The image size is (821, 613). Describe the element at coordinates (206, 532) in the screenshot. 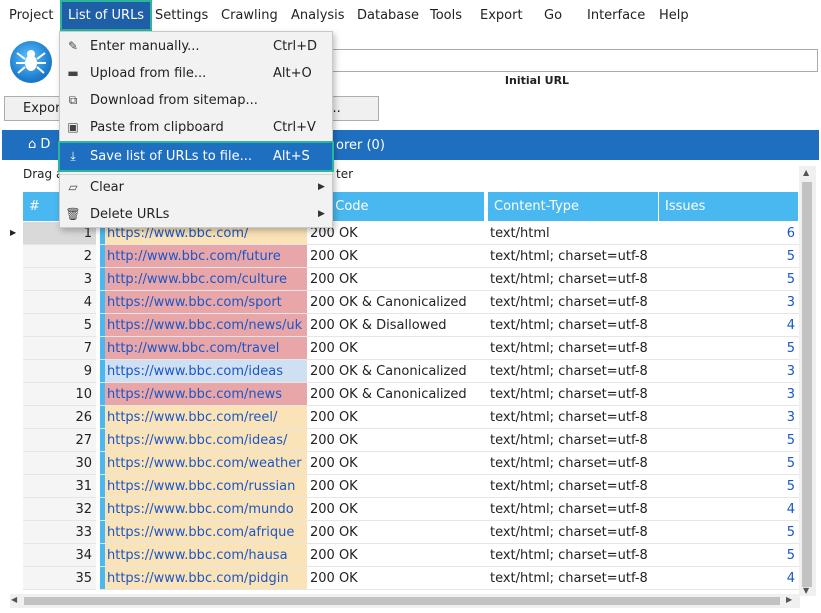

I see `url-cell: https://www.bbc.com/afrique` at that location.